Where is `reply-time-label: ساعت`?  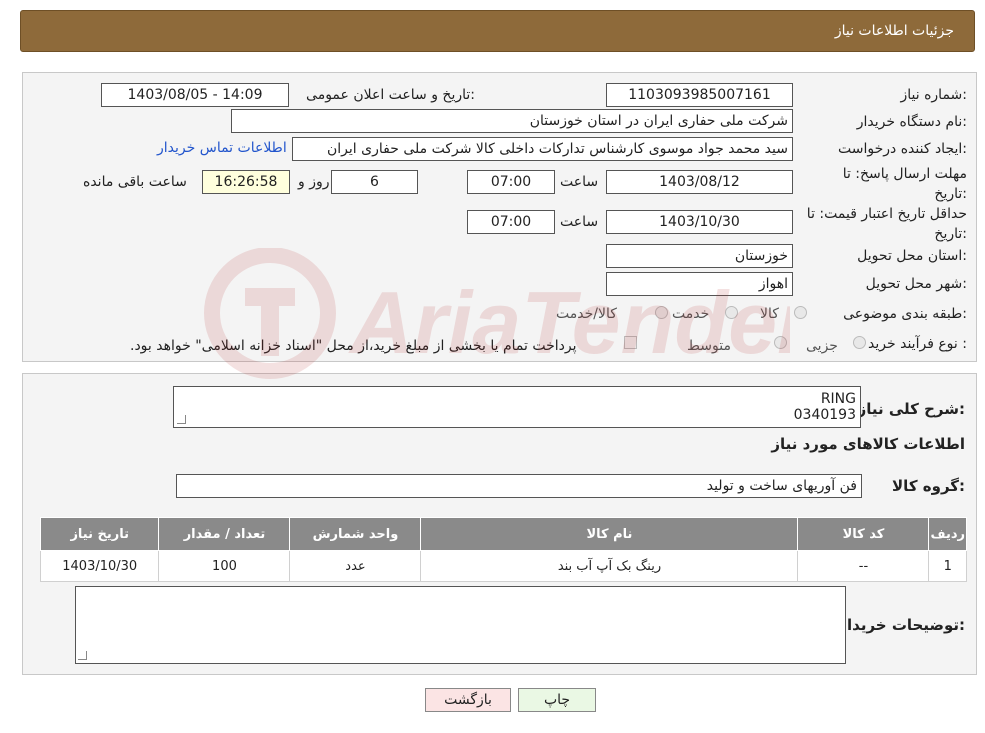 reply-time-label: ساعت is located at coordinates (579, 182).